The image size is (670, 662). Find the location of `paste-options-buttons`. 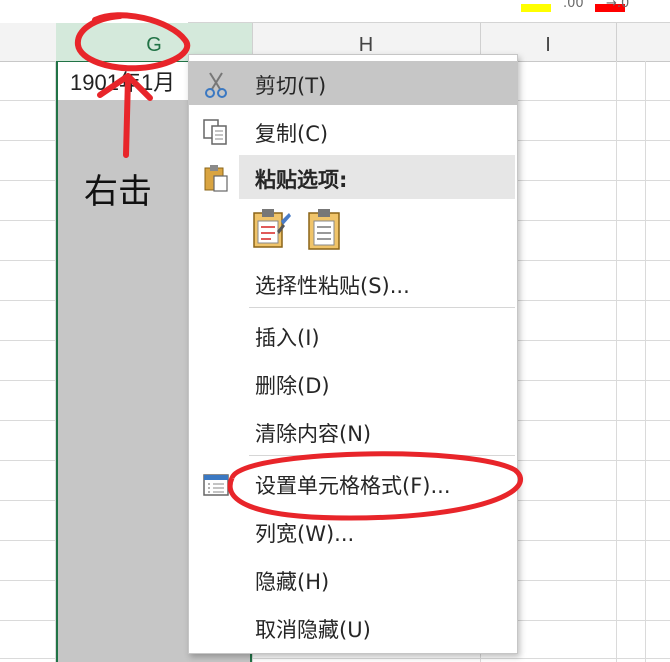

paste-options-buttons is located at coordinates (311, 231).